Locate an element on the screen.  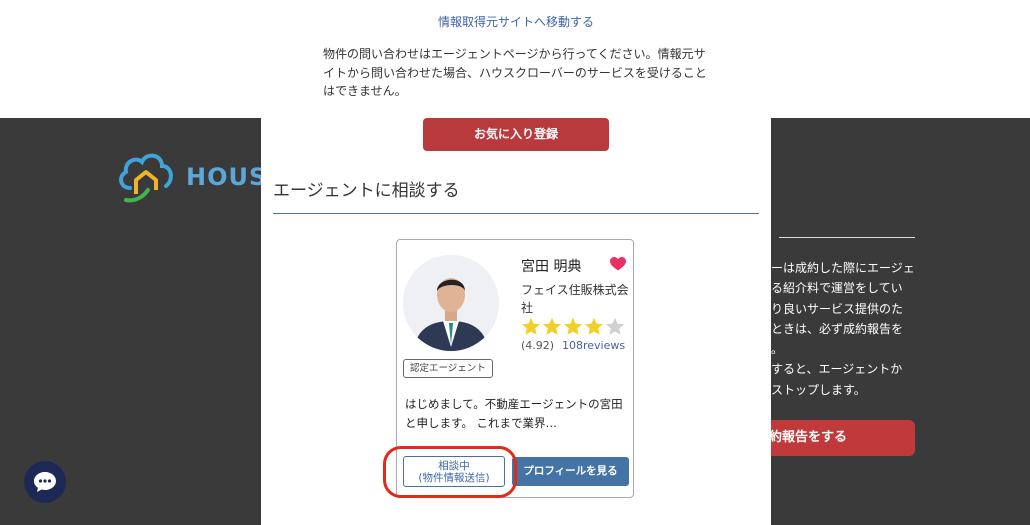
source-site-link: 情報取得元サイトへ移動する is located at coordinates (516, 21).